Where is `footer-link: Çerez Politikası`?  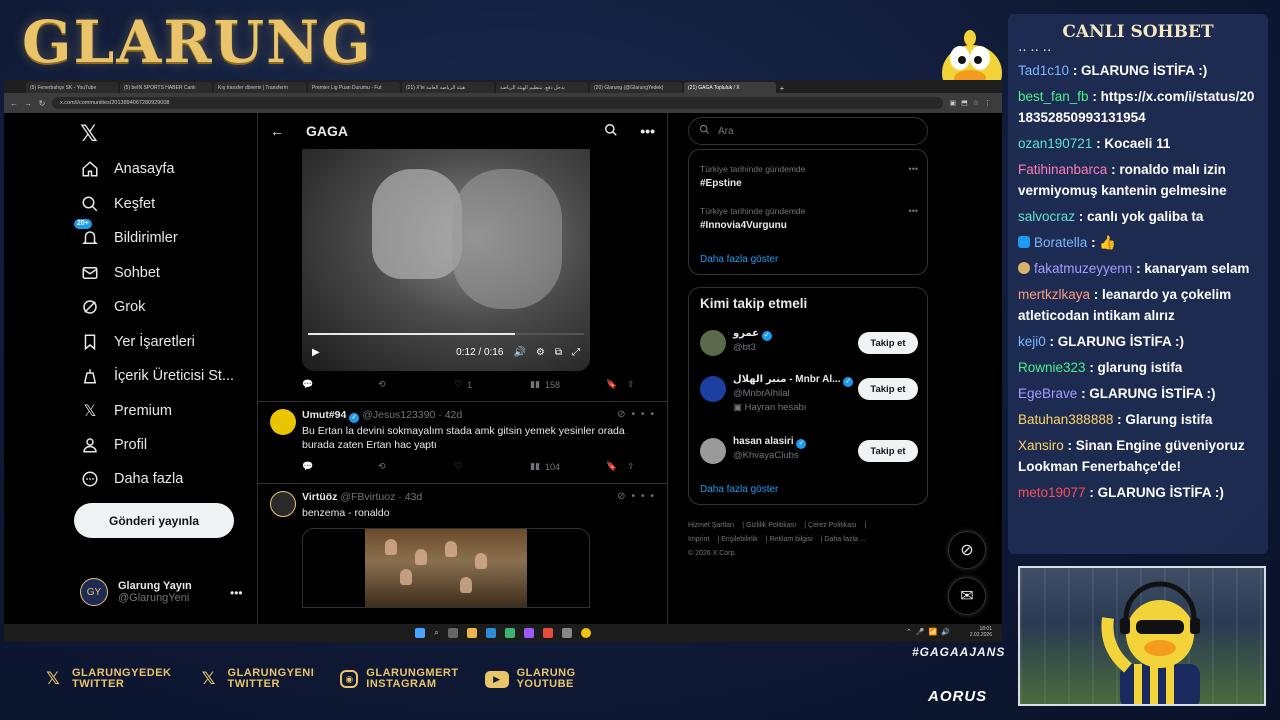
footer-link: Çerez Politikası is located at coordinates (832, 525).